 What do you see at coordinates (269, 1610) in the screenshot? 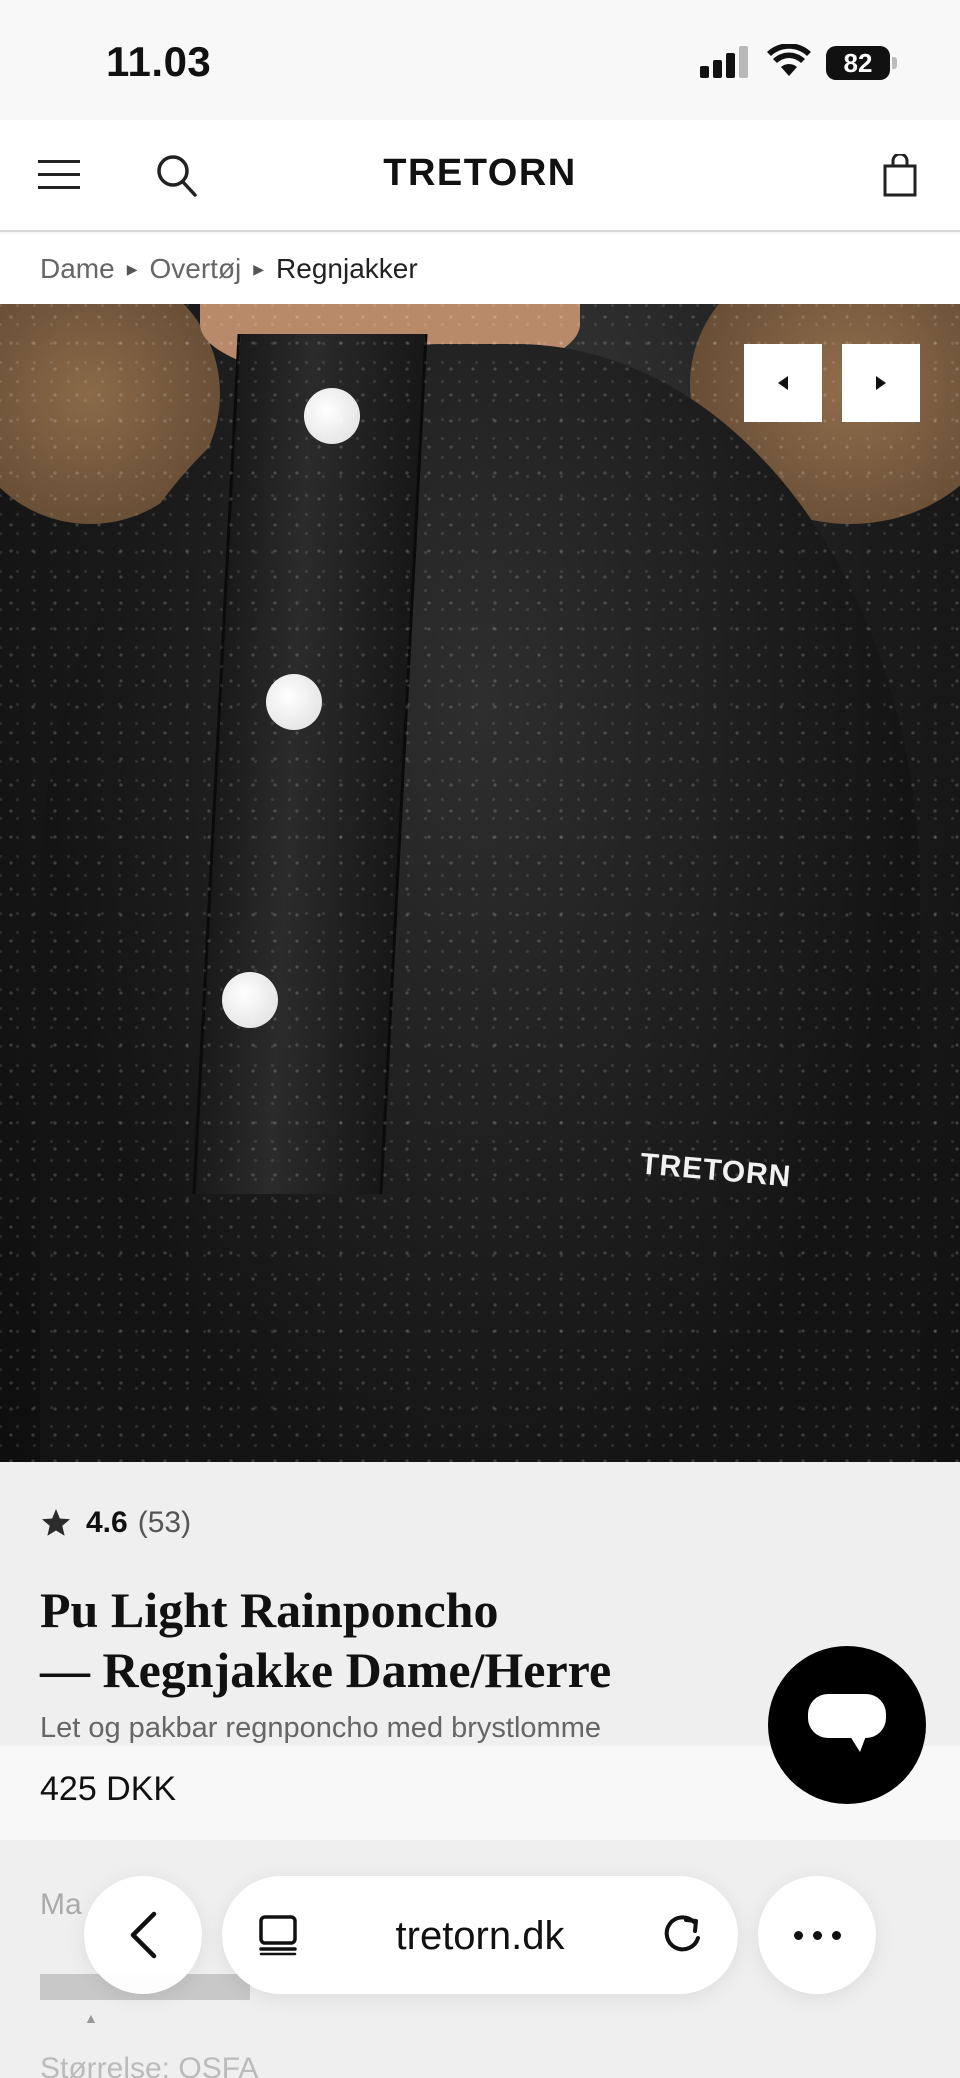
I see `product-title-line1: Pu Light Rainponcho` at bounding box center [269, 1610].